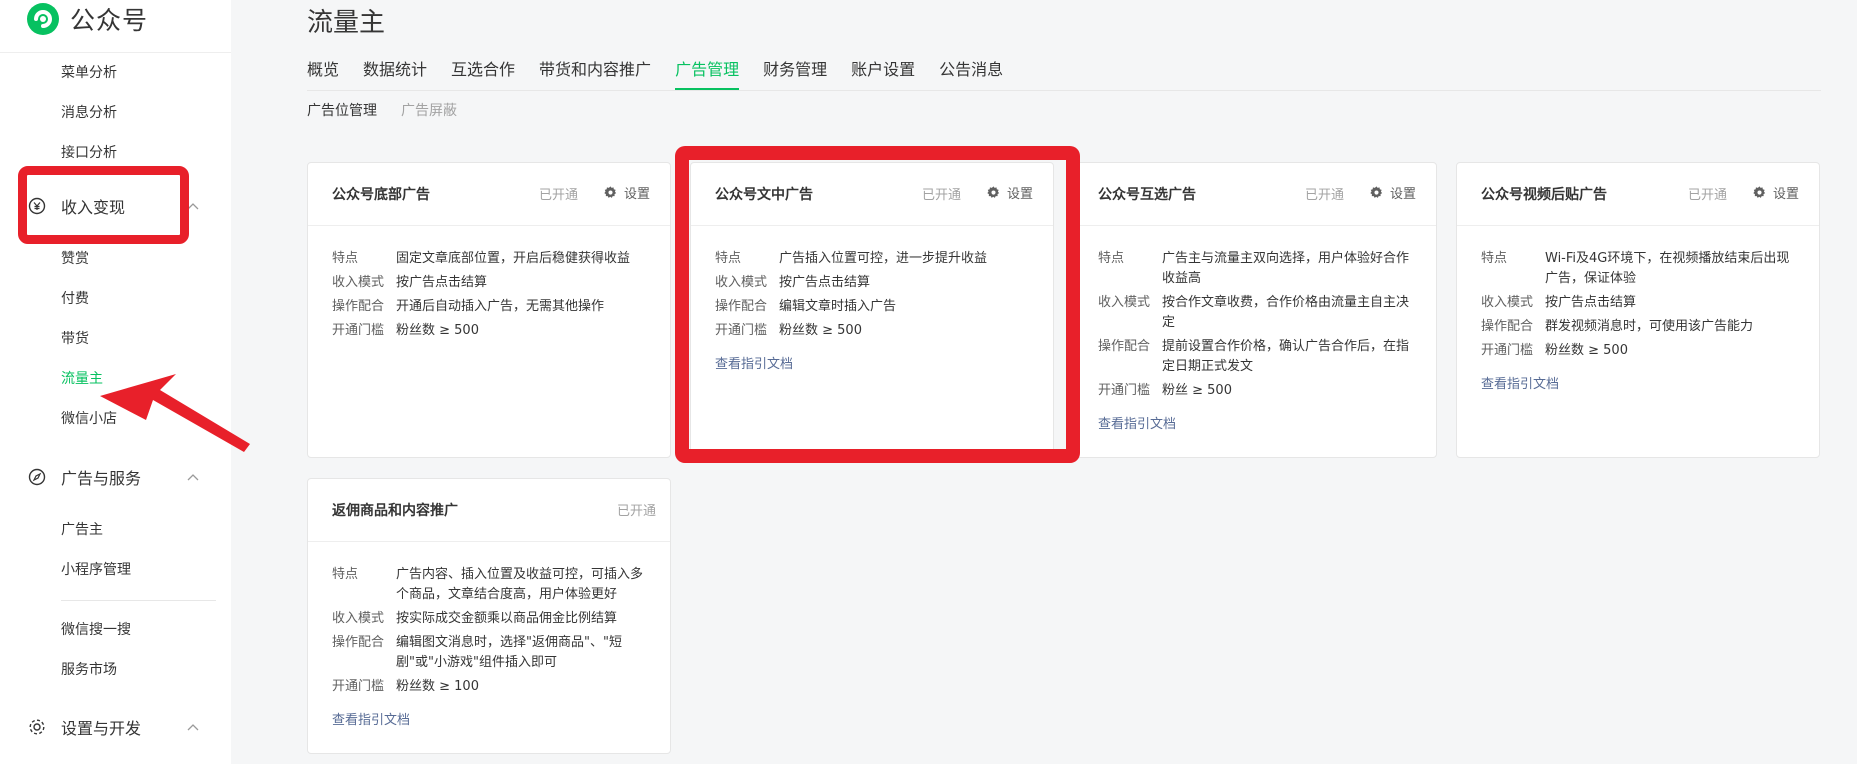  What do you see at coordinates (101, 478) in the screenshot?
I see `sidebar-group-label: 广告与服务` at bounding box center [101, 478].